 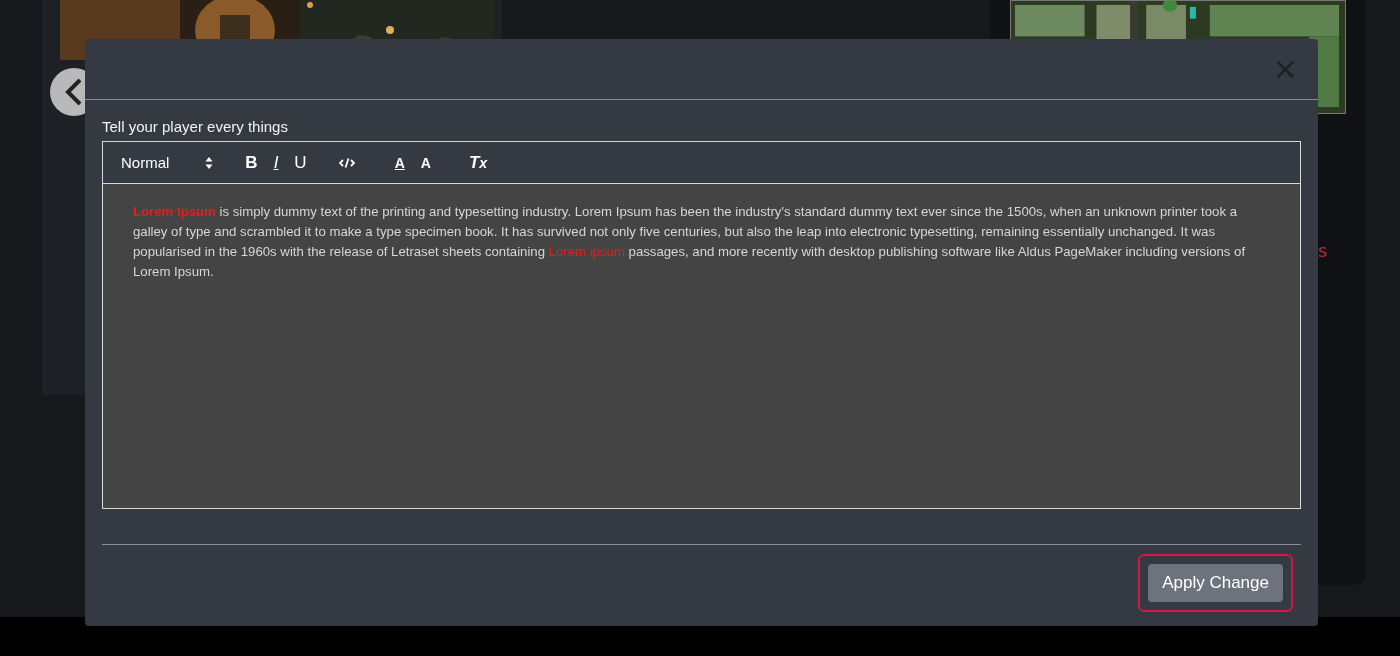 I want to click on up-down-icon, so click(x=209, y=162).